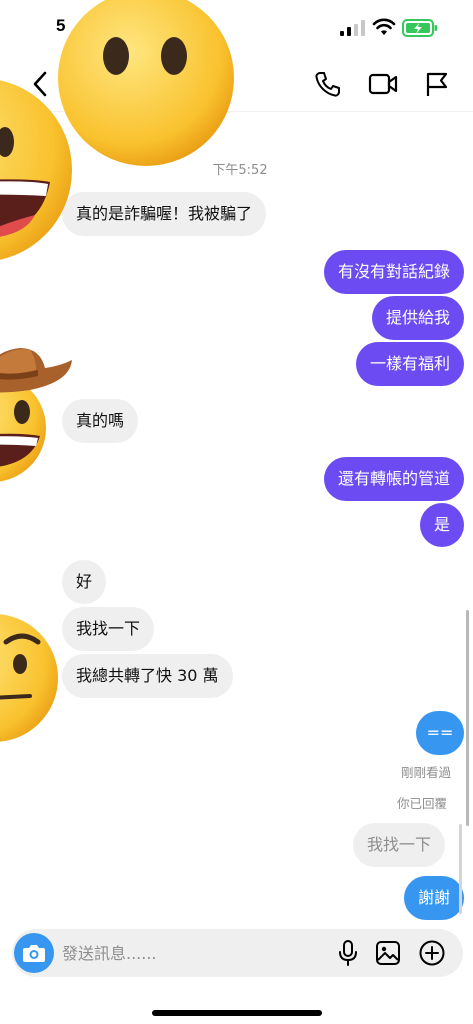 The image size is (473, 1024). Describe the element at coordinates (421, 803) in the screenshot. I see `replied-status: 你已回覆` at that location.